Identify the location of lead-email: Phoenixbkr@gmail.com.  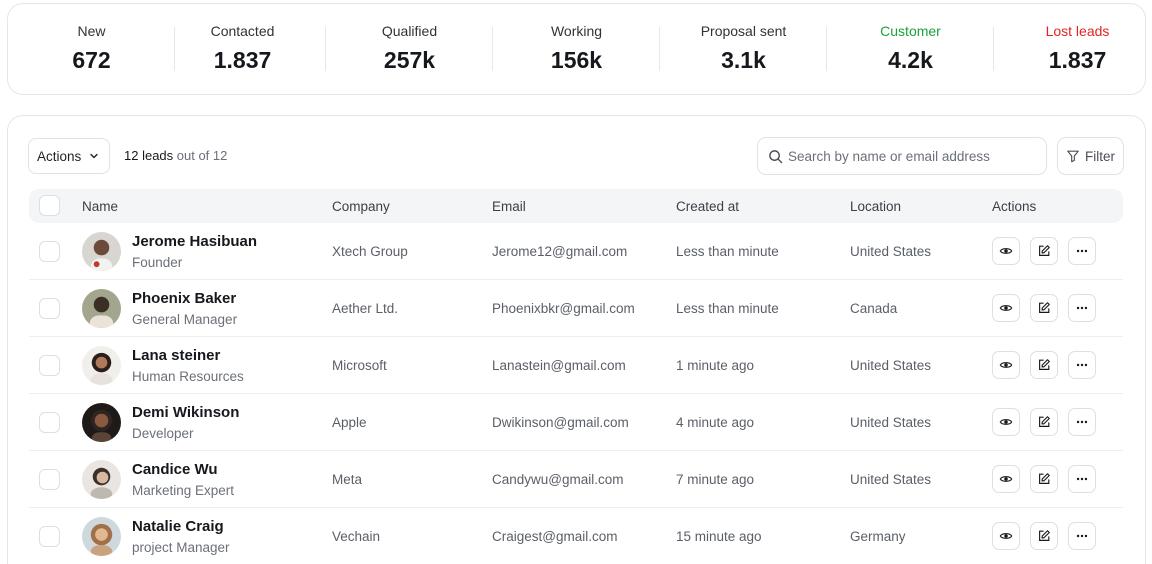
(563, 308).